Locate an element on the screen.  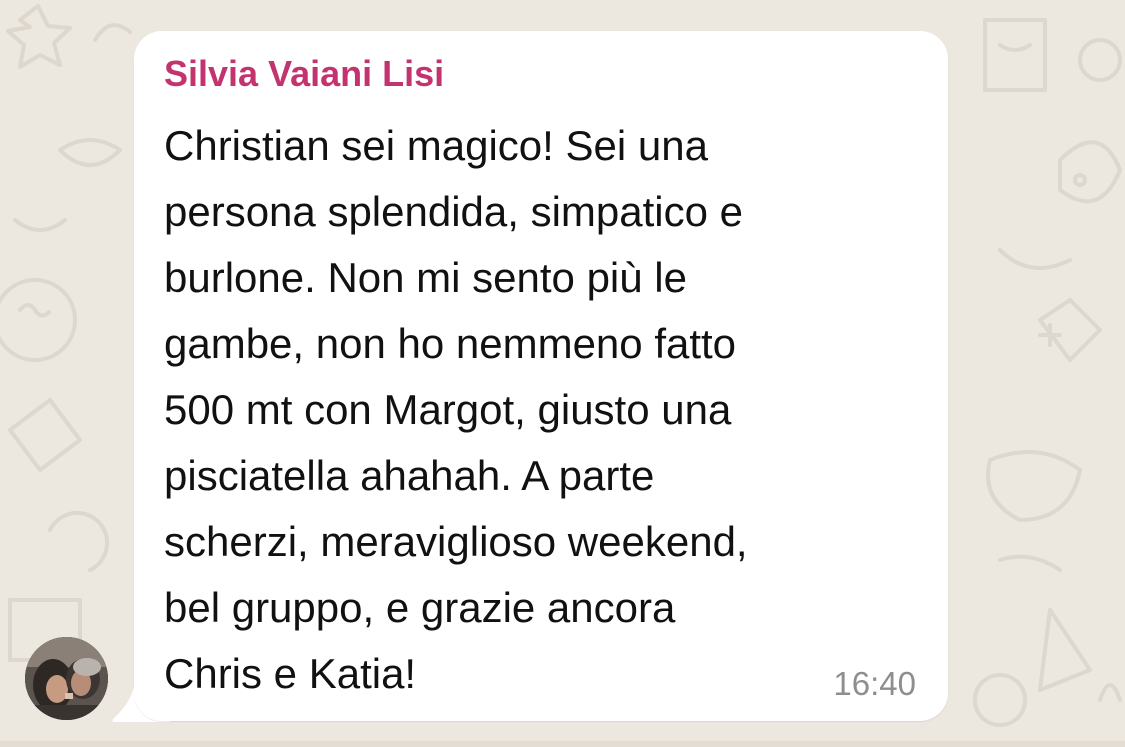
message-line: bel gruppo, e grazie ancora is located at coordinates (420, 607).